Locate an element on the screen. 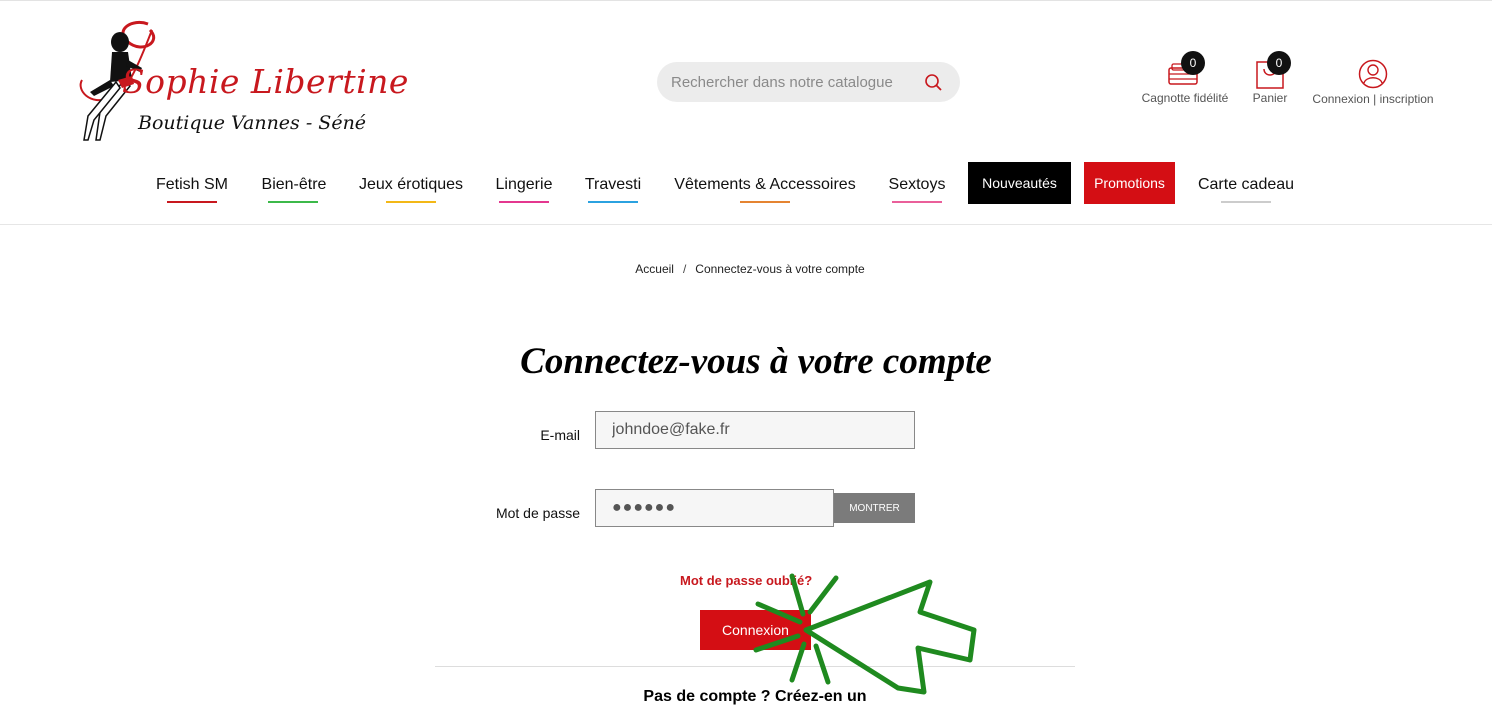 The width and height of the screenshot is (1492, 711). breadcrumb-current: Connectez-vous à votre compte is located at coordinates (780, 269).